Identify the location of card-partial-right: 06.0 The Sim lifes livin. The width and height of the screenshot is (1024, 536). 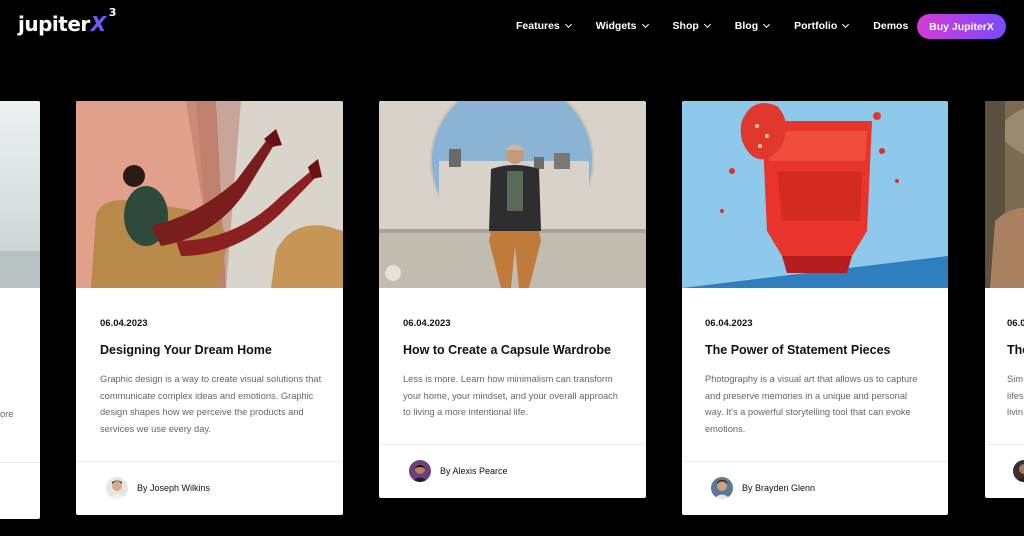
(1004, 299).